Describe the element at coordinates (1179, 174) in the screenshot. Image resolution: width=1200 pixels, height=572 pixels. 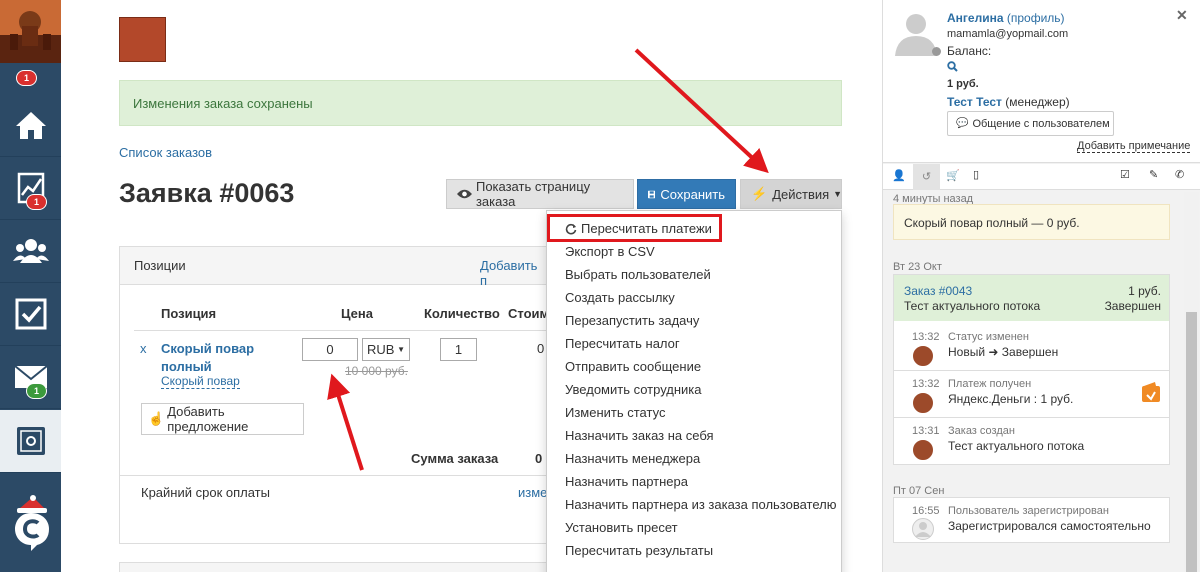
I see `tab-phone-icon: ✆` at that location.